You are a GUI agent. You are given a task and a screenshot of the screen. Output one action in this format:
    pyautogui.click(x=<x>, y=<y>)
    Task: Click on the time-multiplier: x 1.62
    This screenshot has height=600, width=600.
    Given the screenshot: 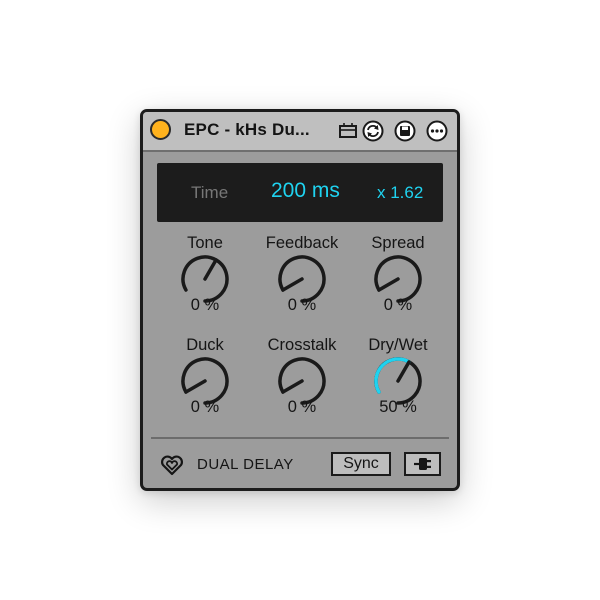 What is the action you would take?
    pyautogui.click(x=400, y=193)
    